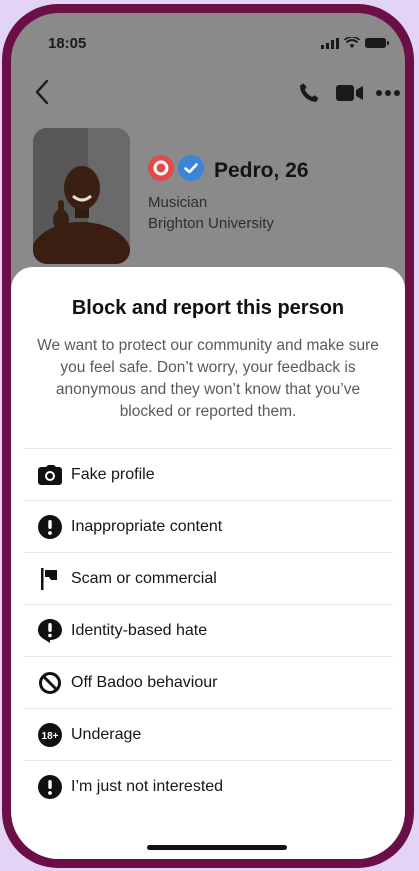  Describe the element at coordinates (50, 475) in the screenshot. I see `camera-icon` at that location.